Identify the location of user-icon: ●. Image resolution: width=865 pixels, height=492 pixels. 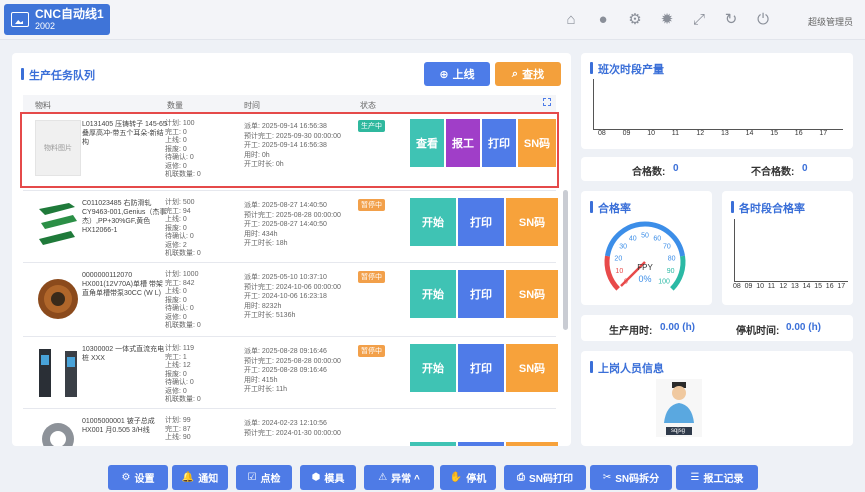
(603, 20).